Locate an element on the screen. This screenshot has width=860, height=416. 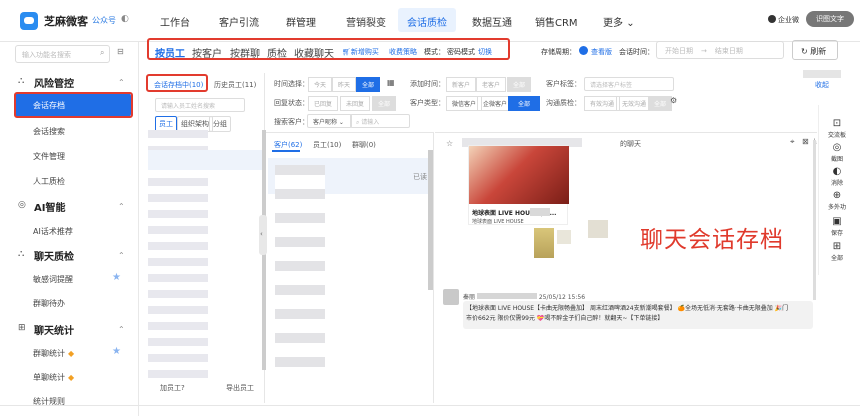
nav-tab-workbench: 工作台 is located at coordinates (175, 21).